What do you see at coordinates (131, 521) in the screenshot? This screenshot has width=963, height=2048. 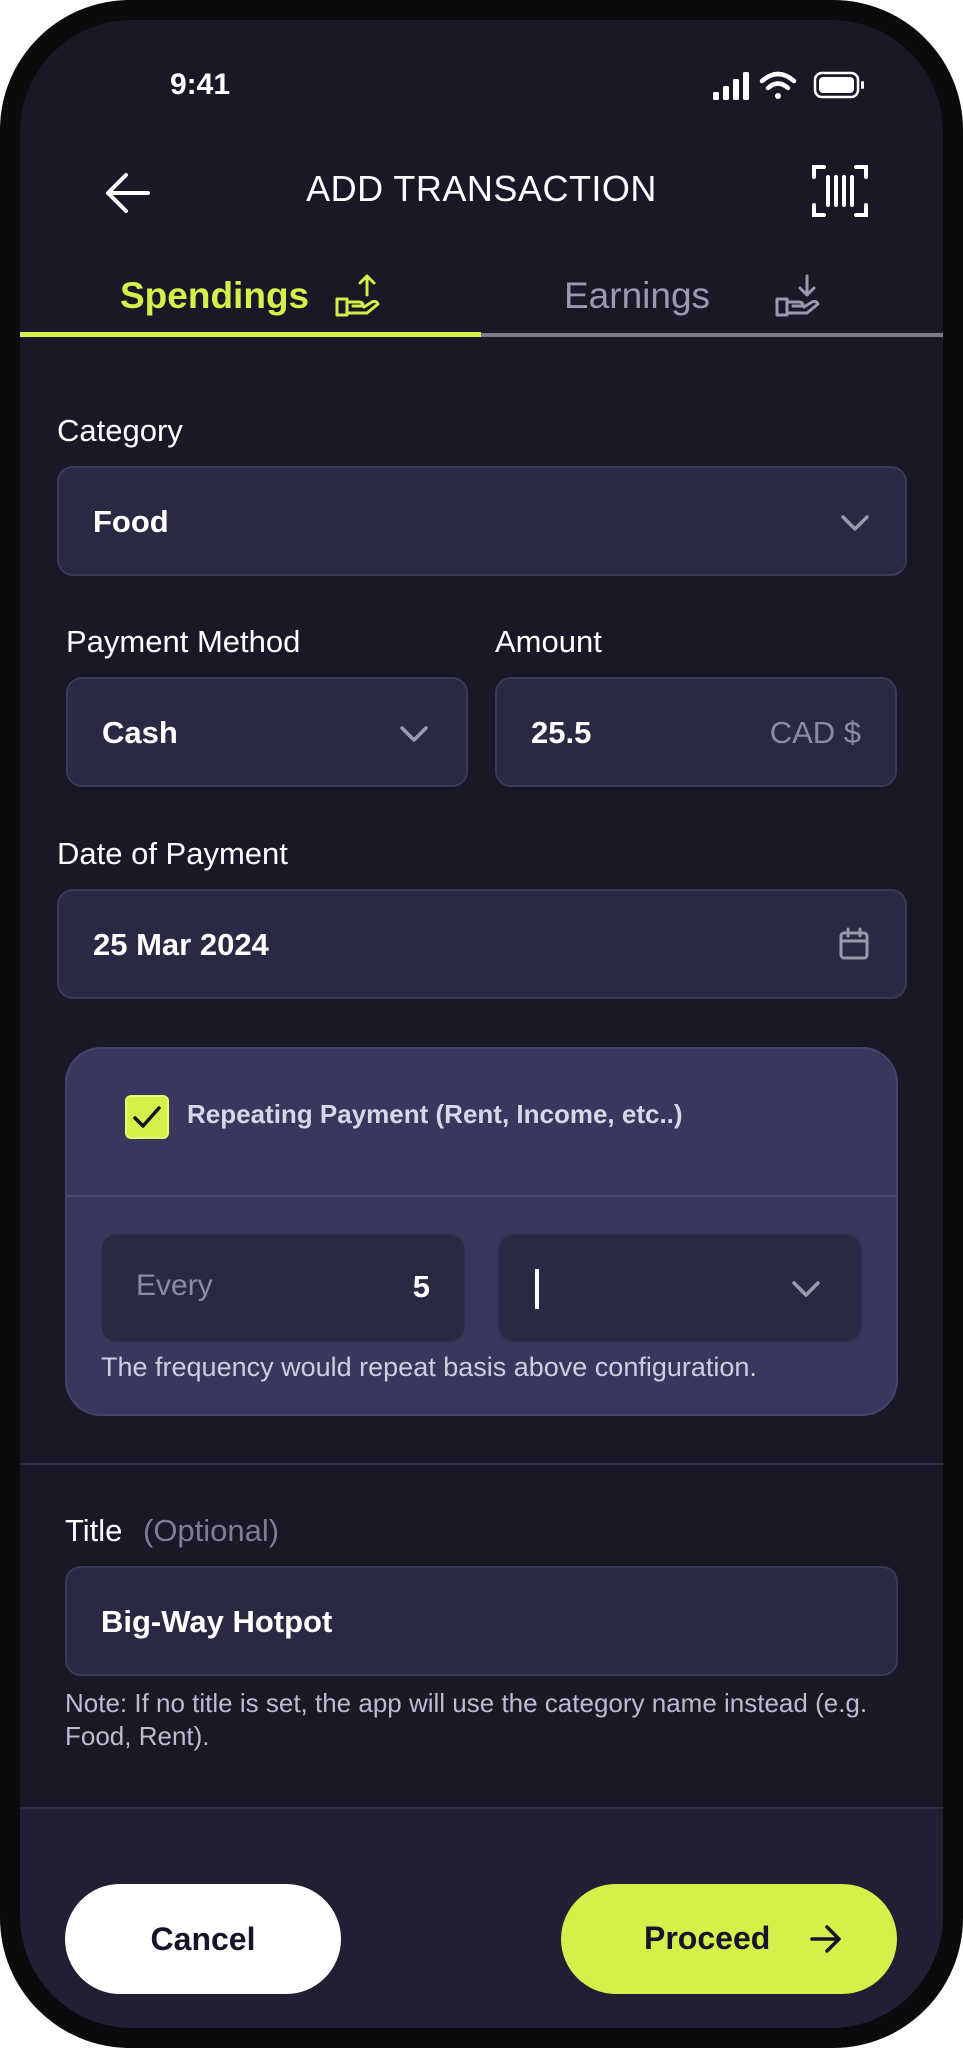 I see `category-value: Food` at bounding box center [131, 521].